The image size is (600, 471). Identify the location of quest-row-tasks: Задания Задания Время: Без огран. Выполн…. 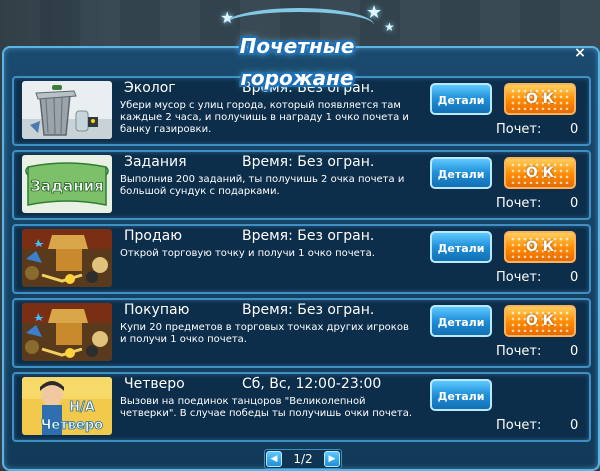
(301, 185).